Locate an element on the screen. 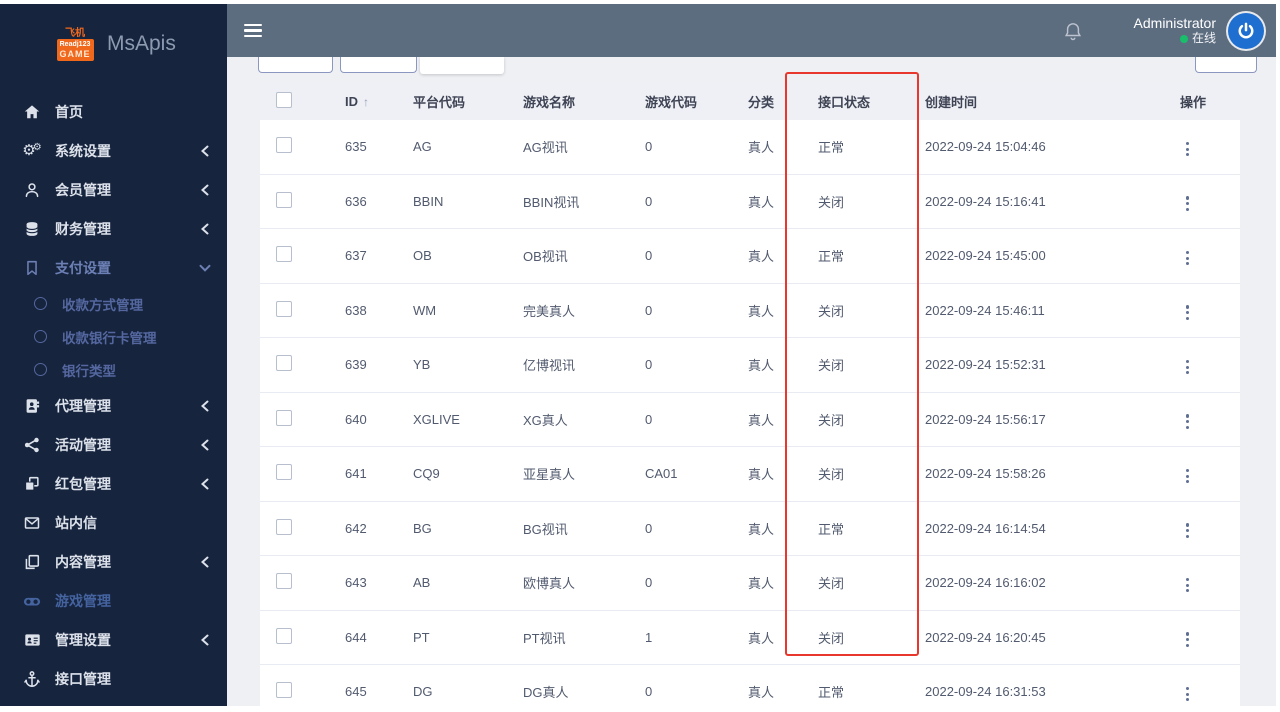 The height and width of the screenshot is (712, 1280). sidebar-item-bank-type: 银行类型 is located at coordinates (113, 369).